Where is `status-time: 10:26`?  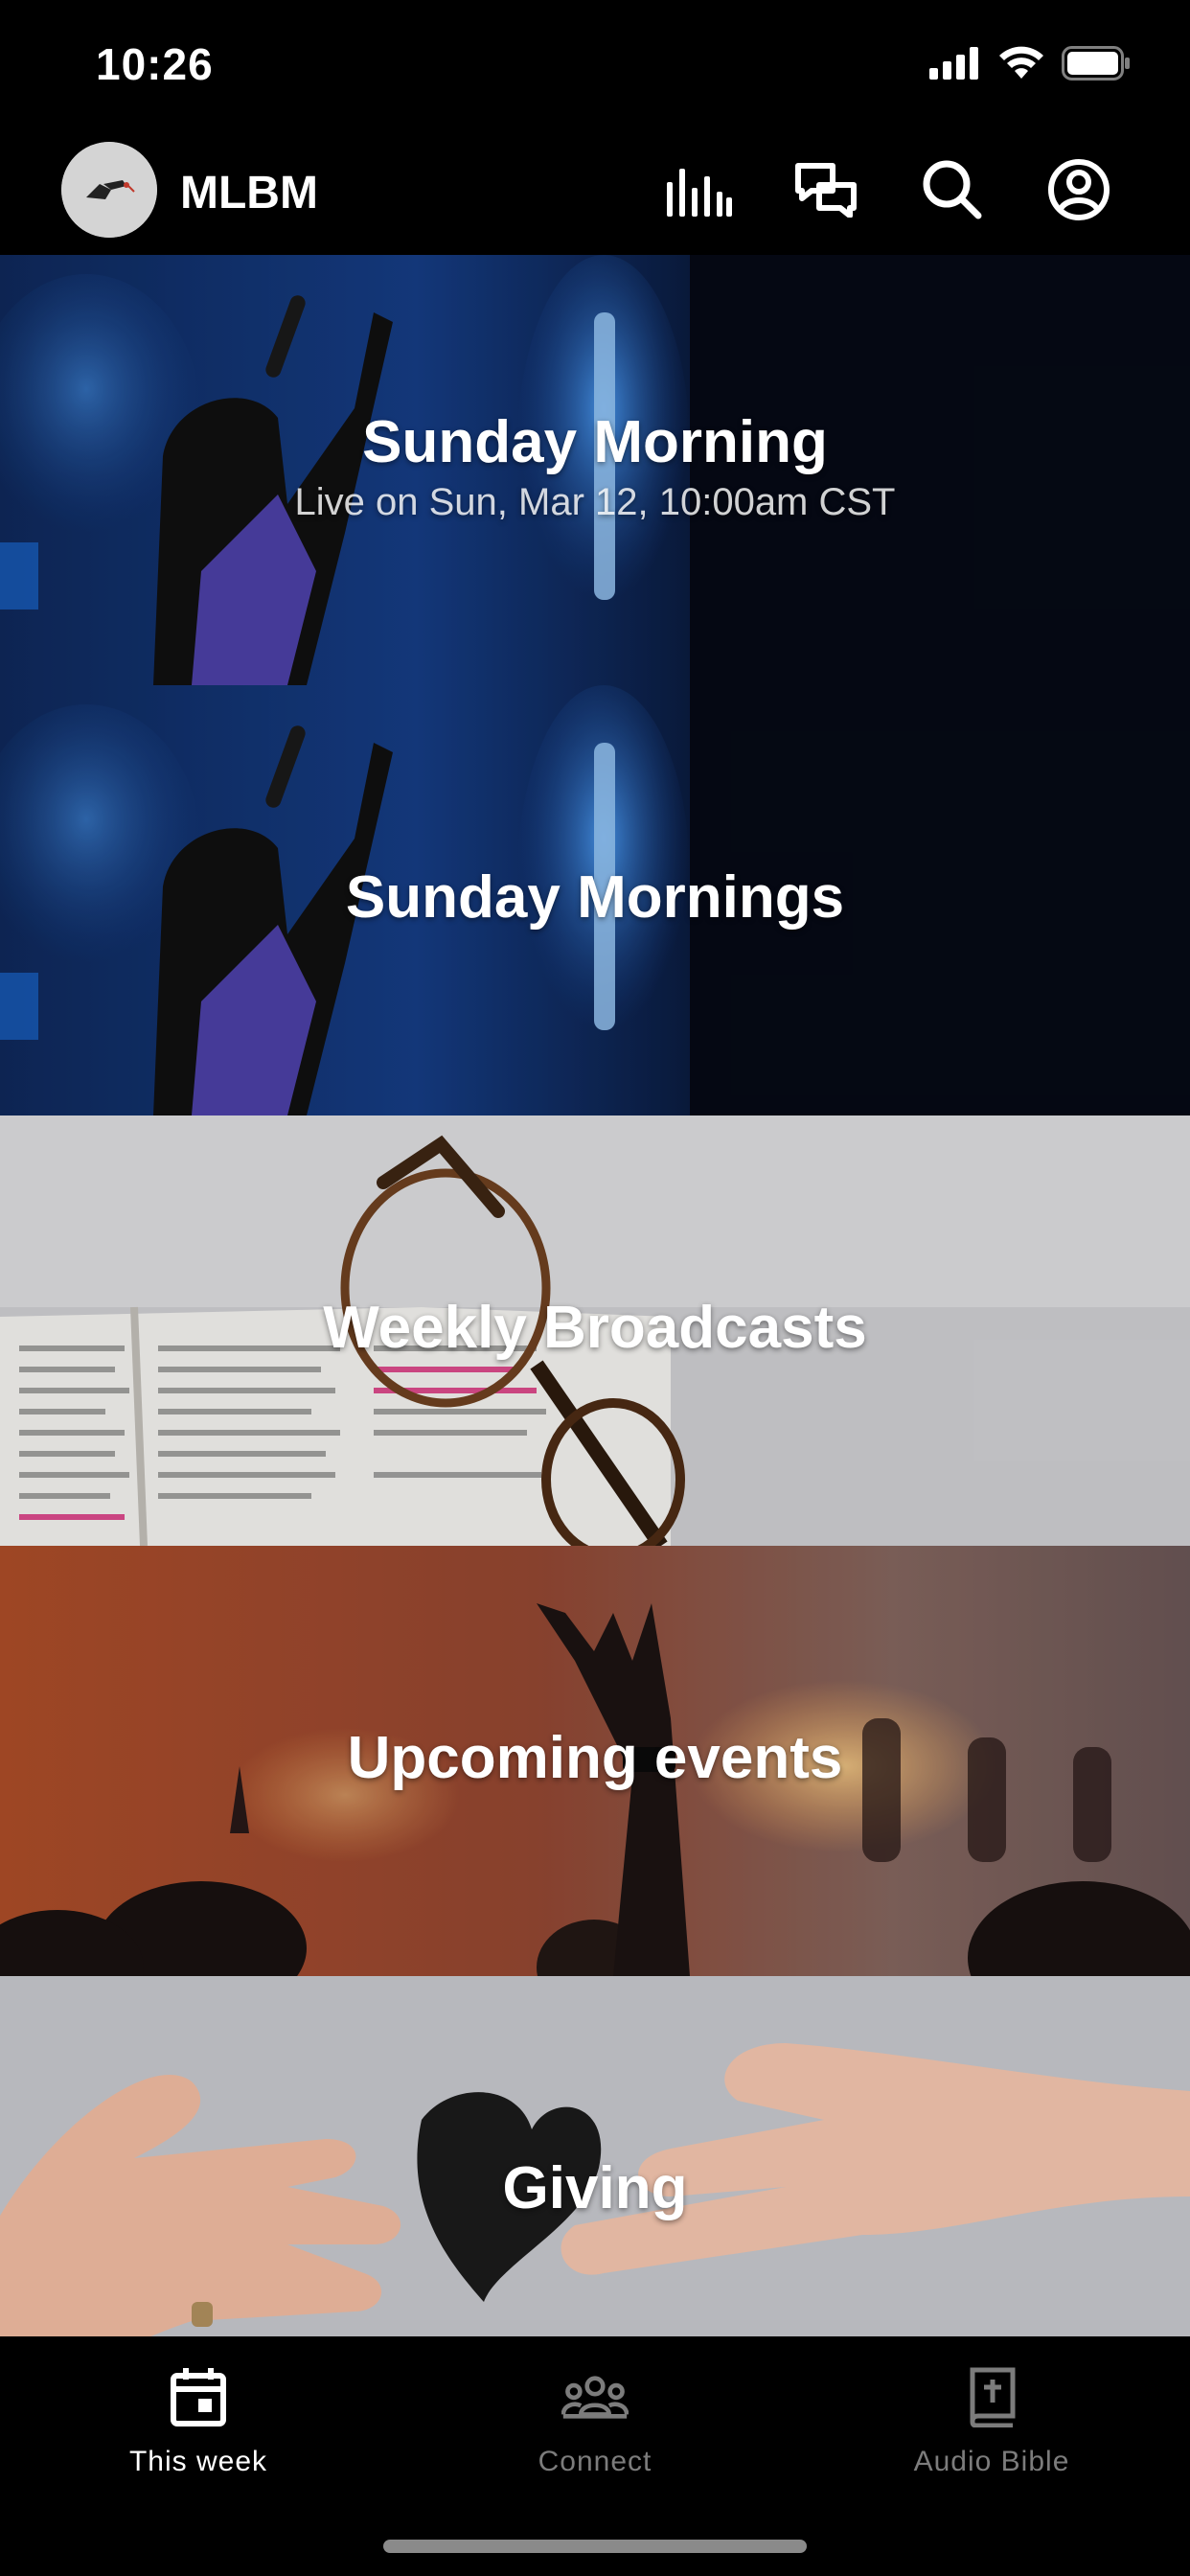 status-time: 10:26 is located at coordinates (155, 64).